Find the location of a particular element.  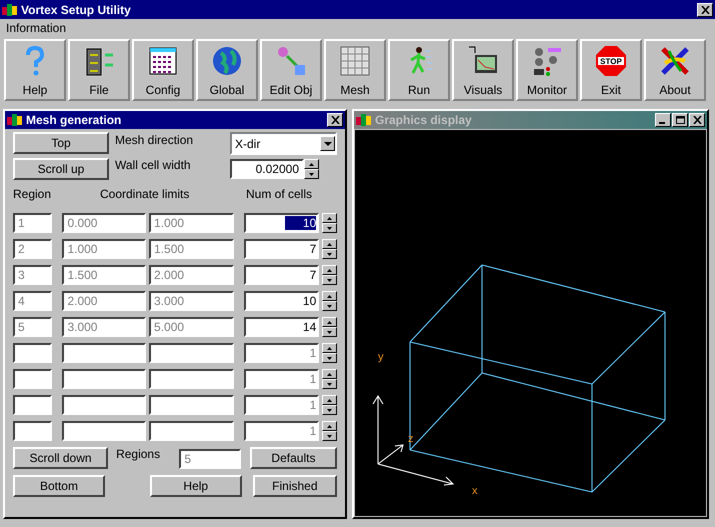

region-field: 1 is located at coordinates (32, 223).